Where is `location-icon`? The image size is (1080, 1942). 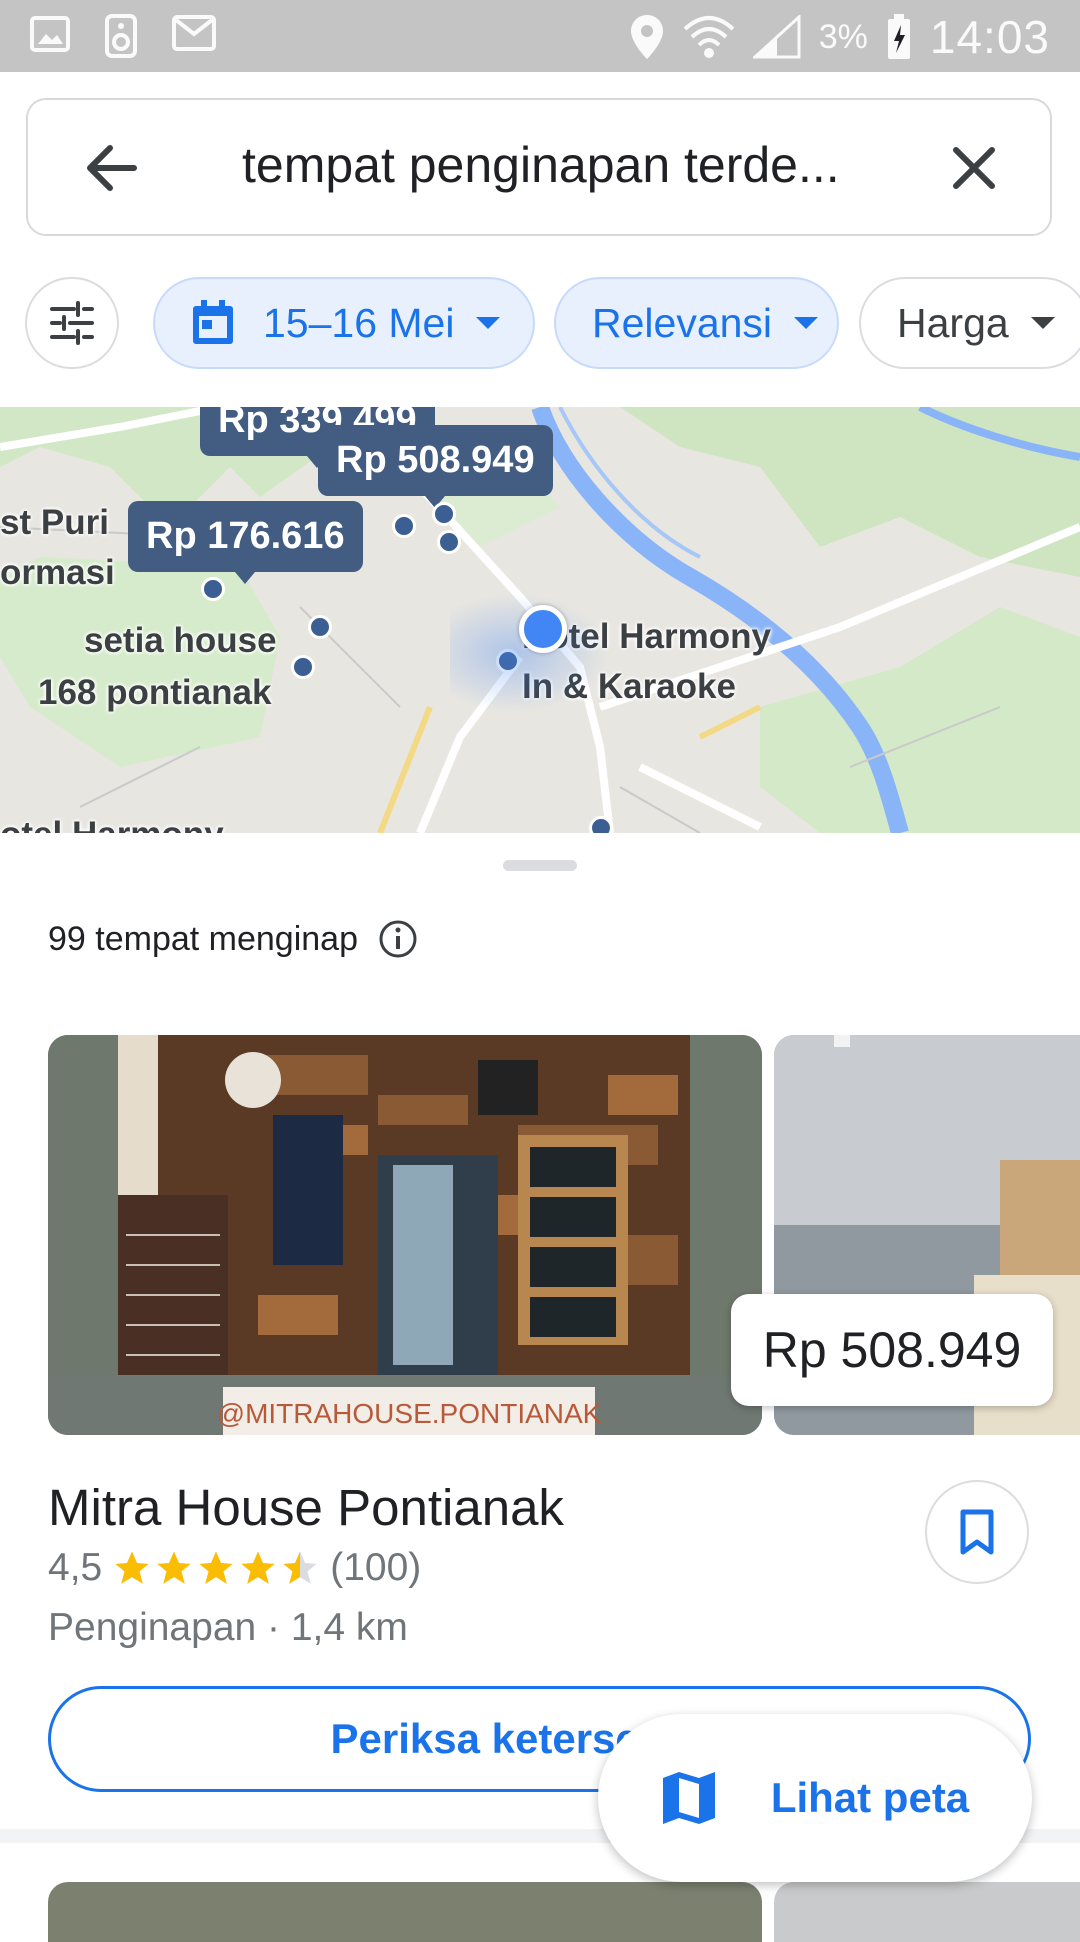
location-icon is located at coordinates (646, 37).